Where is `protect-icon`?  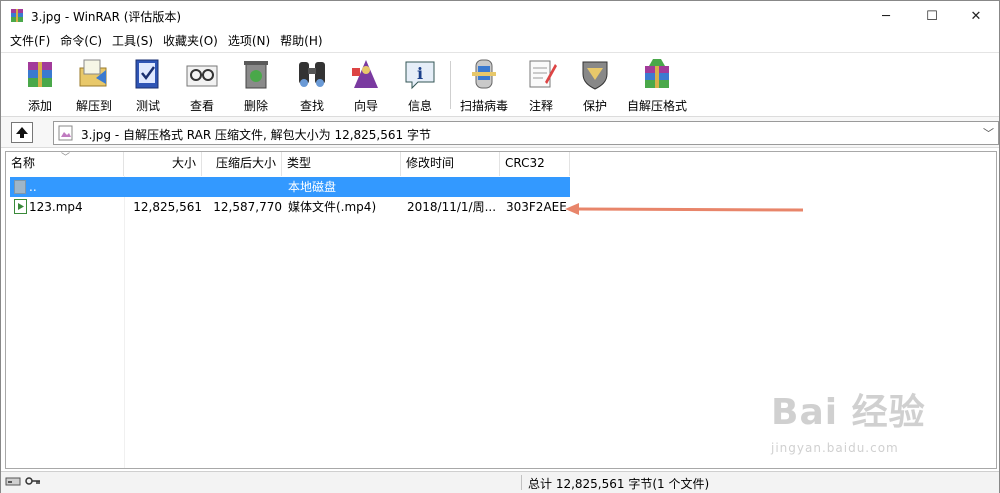 protect-icon is located at coordinates (595, 75).